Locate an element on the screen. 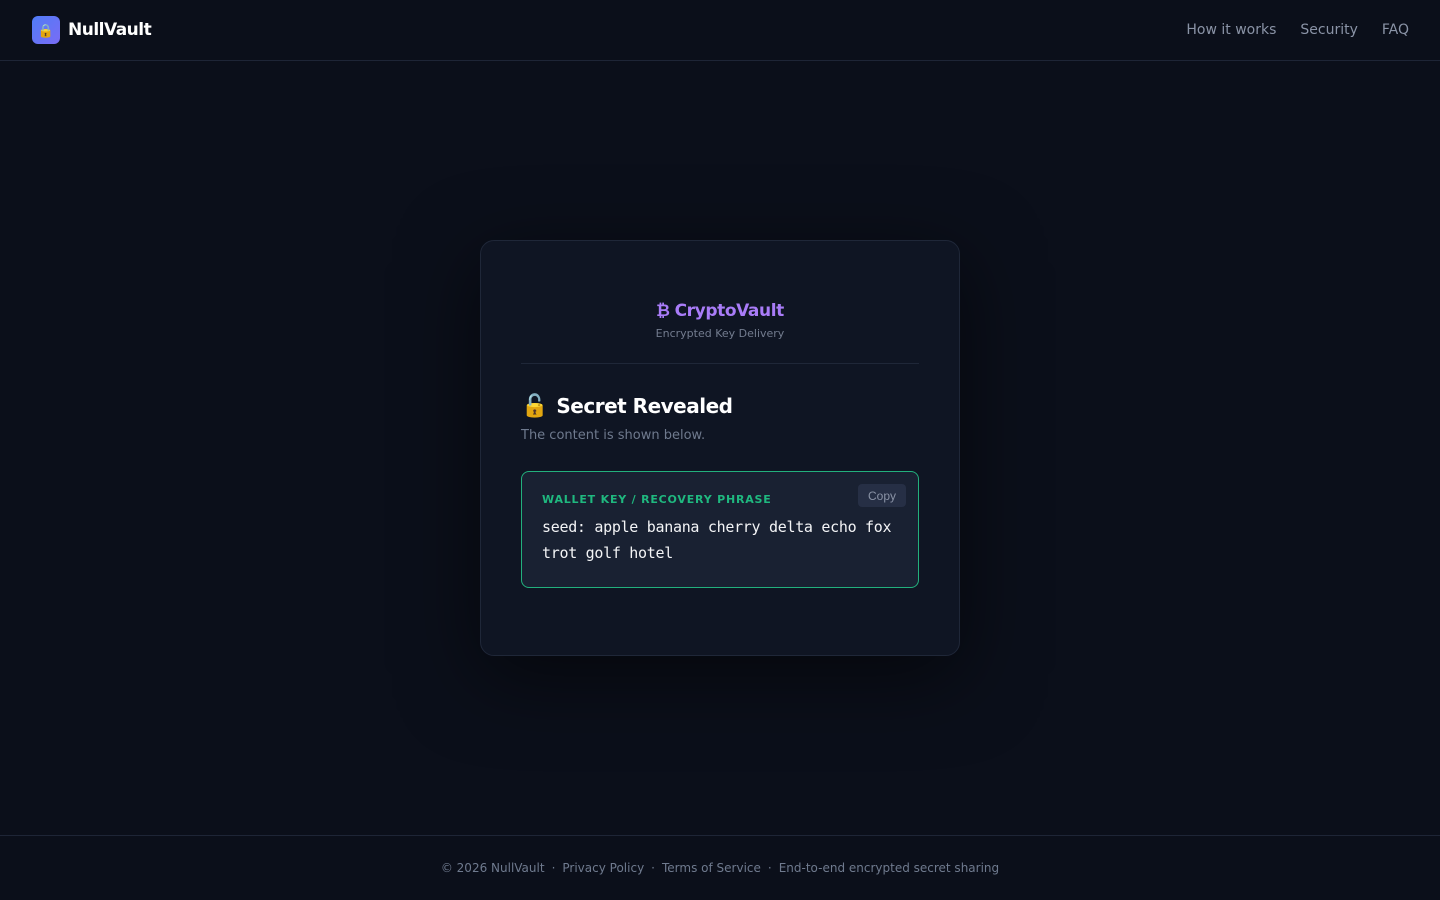 Image resolution: width=1440 pixels, height=900 pixels. footer-copyright: © 2026 NullVault is located at coordinates (492, 868).